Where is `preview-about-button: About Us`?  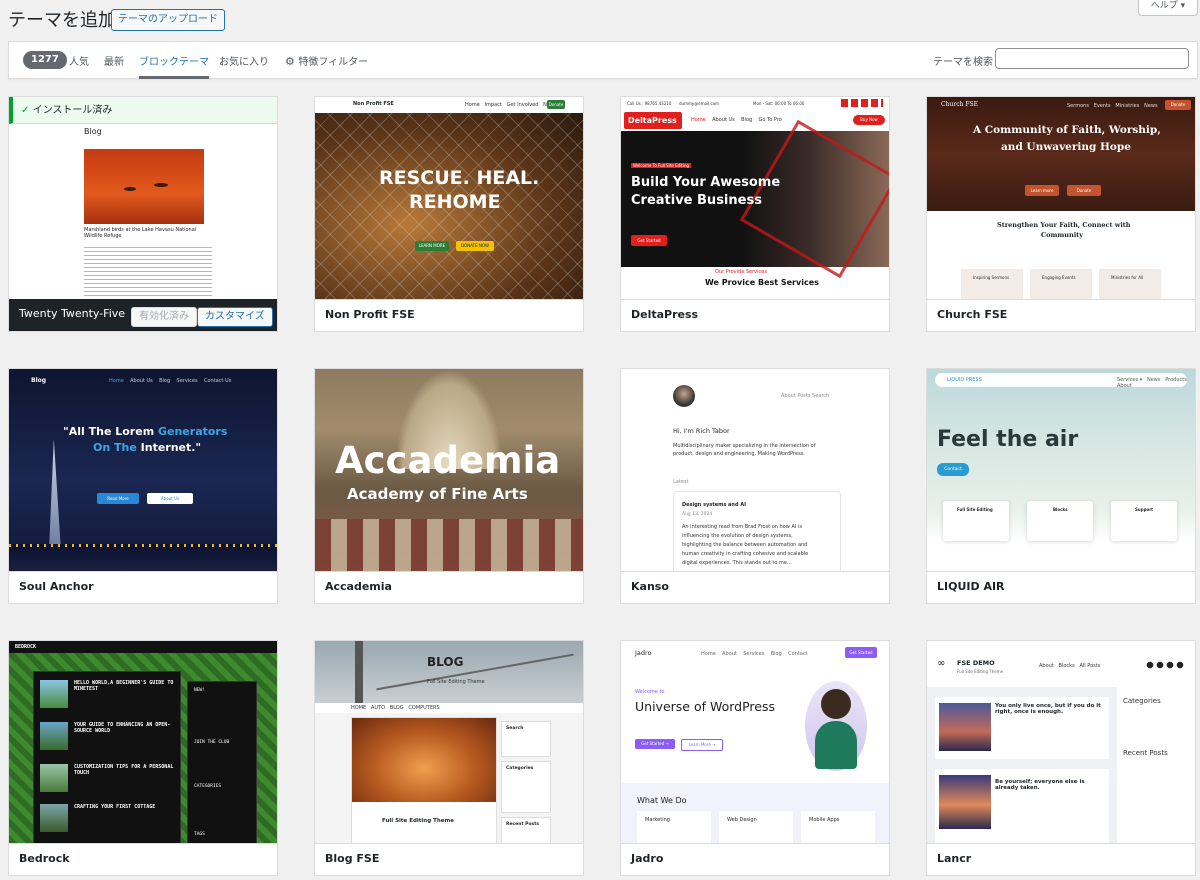
preview-about-button: About Us is located at coordinates (170, 498).